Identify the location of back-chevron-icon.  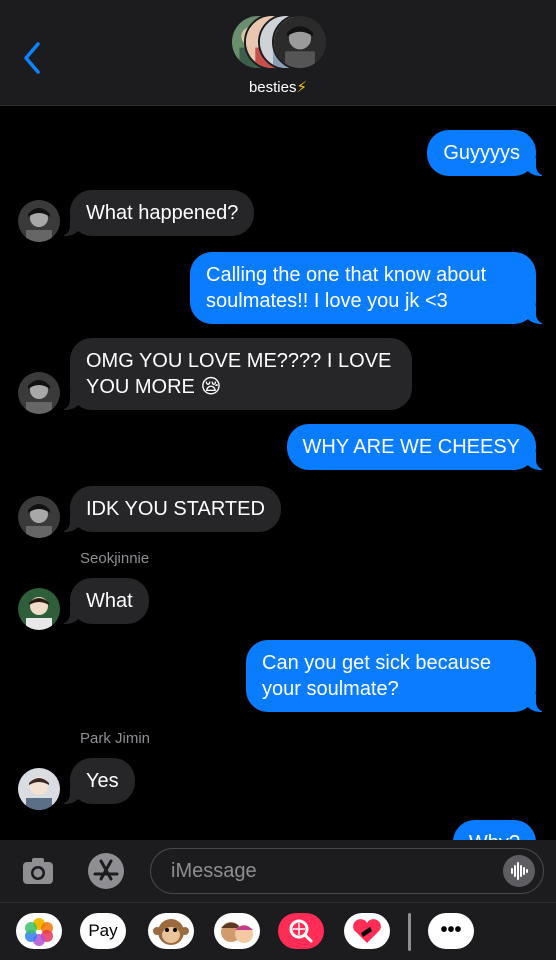
(33, 58).